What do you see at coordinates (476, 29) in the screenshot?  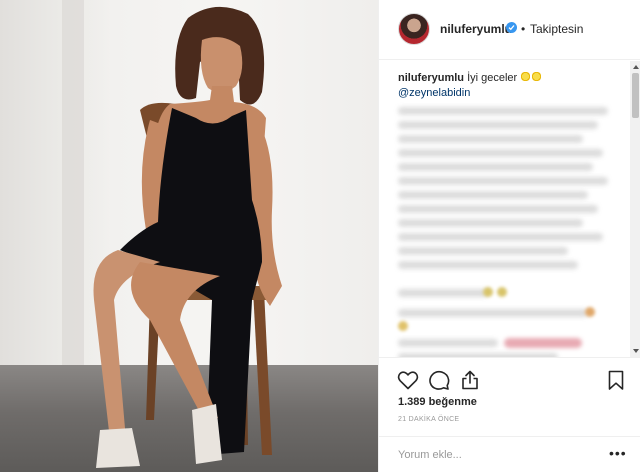 I see `header-username: niluferyumlu` at bounding box center [476, 29].